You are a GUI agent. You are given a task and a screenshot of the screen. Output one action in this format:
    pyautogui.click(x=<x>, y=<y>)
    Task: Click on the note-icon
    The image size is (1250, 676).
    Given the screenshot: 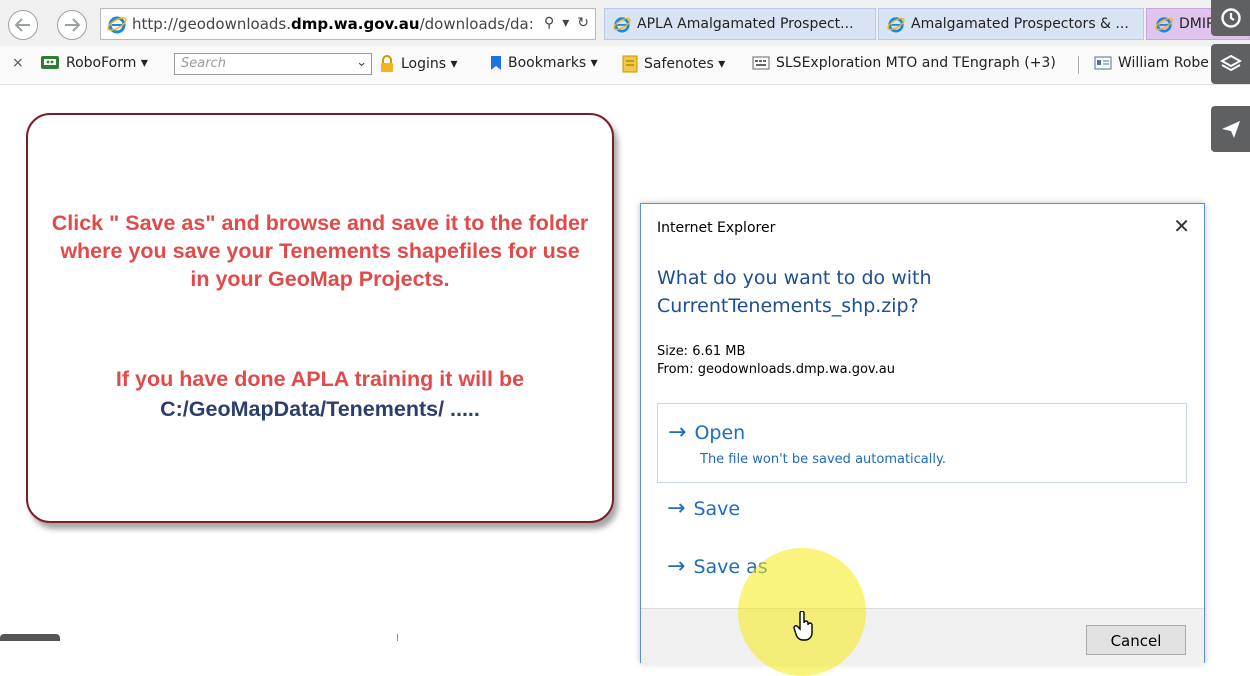 What is the action you would take?
    pyautogui.click(x=630, y=64)
    